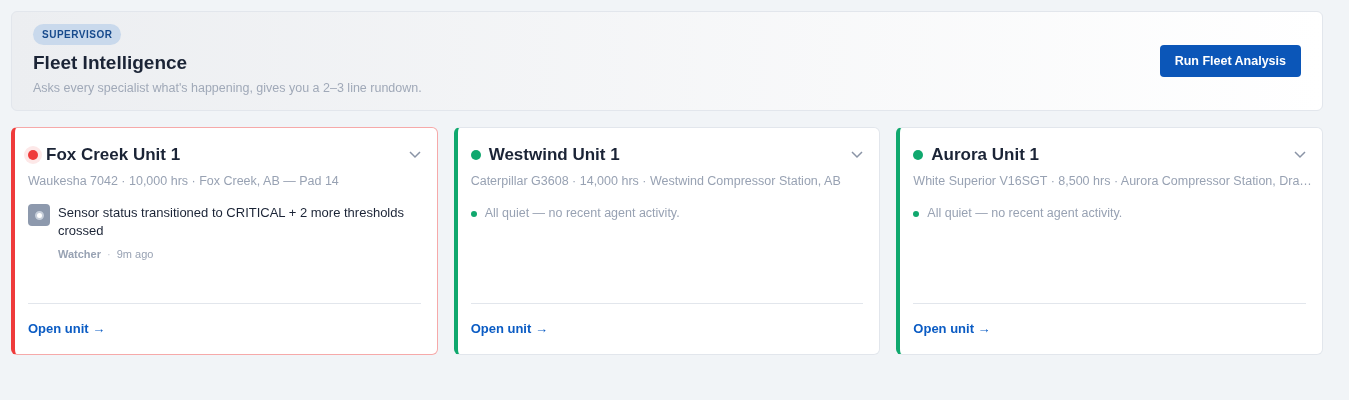  What do you see at coordinates (135, 255) in the screenshot?
I see `event-time: 9m ago` at bounding box center [135, 255].